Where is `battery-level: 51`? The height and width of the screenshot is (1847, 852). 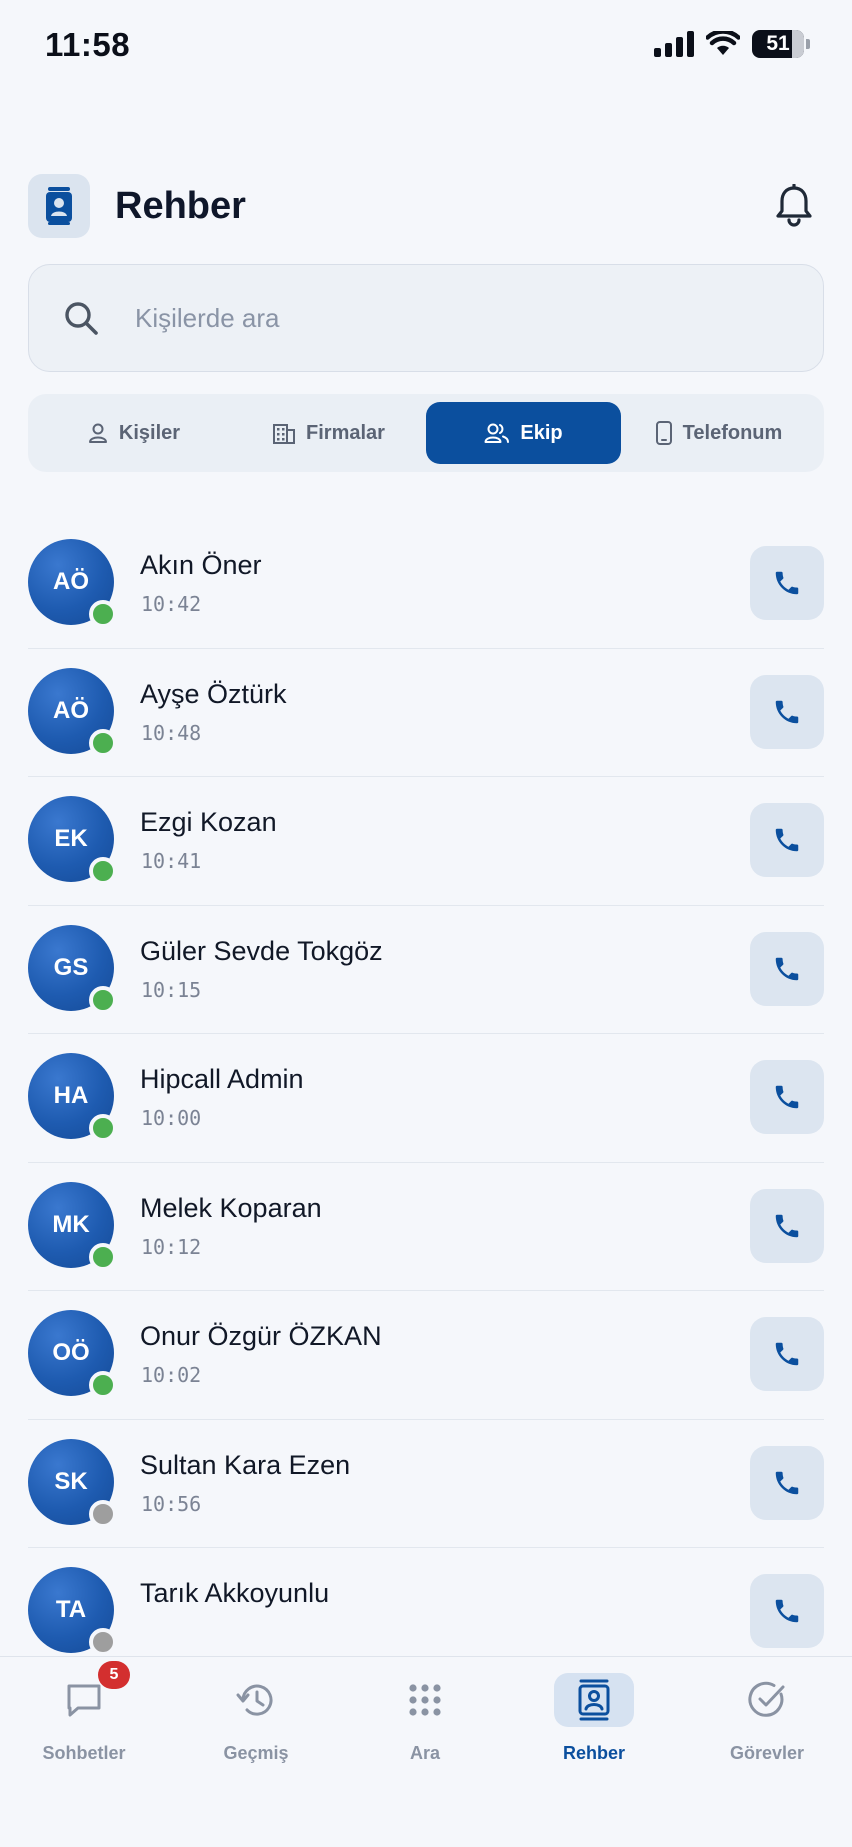
battery-level: 51 is located at coordinates (778, 43).